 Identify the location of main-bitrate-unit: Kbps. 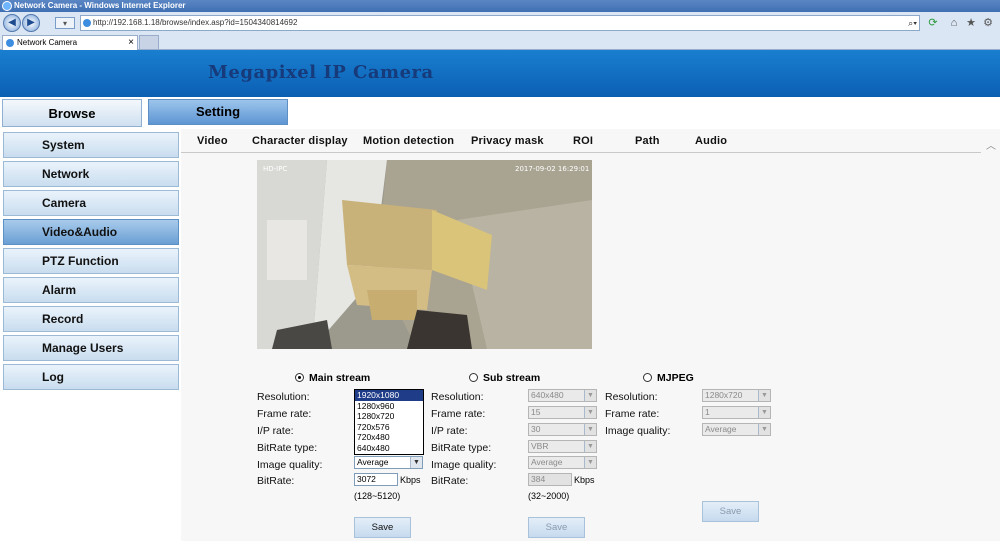
(410, 480).